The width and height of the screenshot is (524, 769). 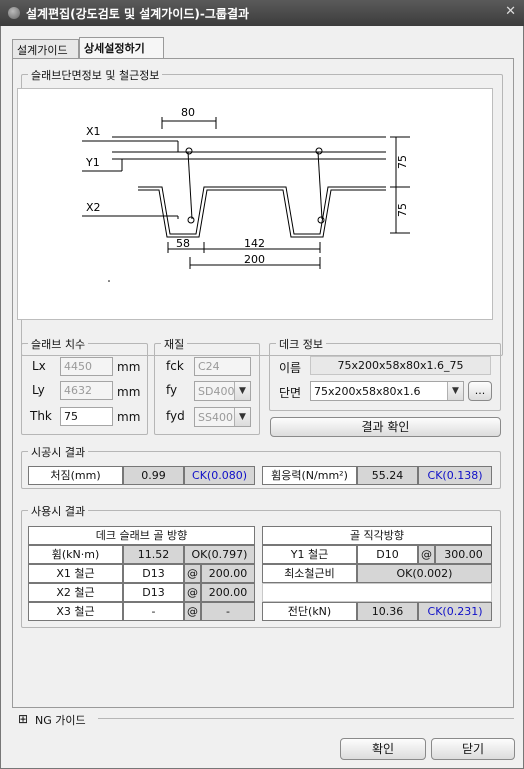 I want to click on x1-rebar-at: @, so click(x=192, y=573).